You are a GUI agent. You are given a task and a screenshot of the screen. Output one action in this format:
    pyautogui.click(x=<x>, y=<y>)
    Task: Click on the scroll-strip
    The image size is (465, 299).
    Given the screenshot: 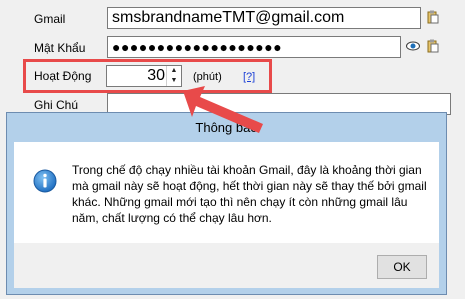 What is the action you would take?
    pyautogui.click(x=458, y=149)
    